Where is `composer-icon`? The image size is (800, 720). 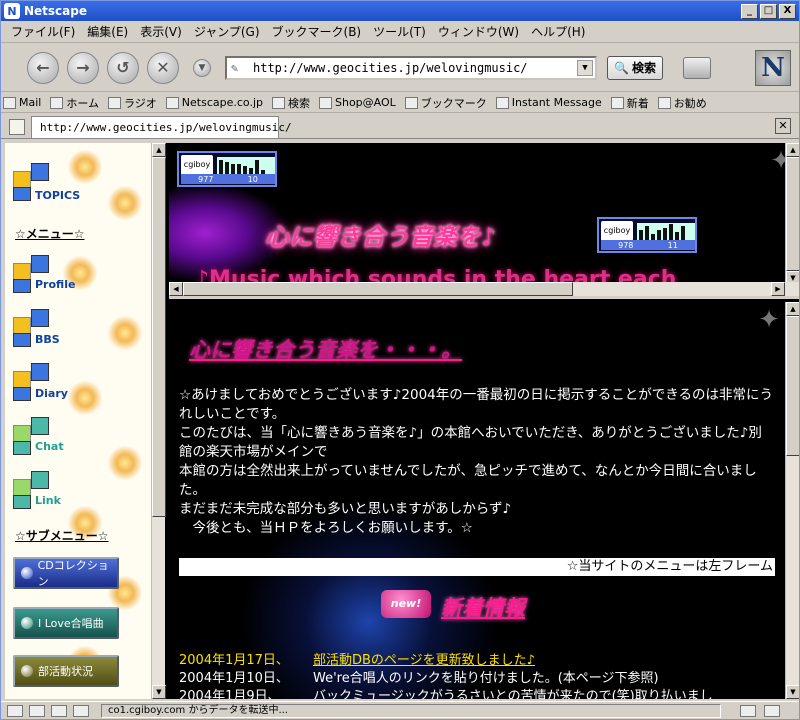 composer-icon is located at coordinates (59, 710).